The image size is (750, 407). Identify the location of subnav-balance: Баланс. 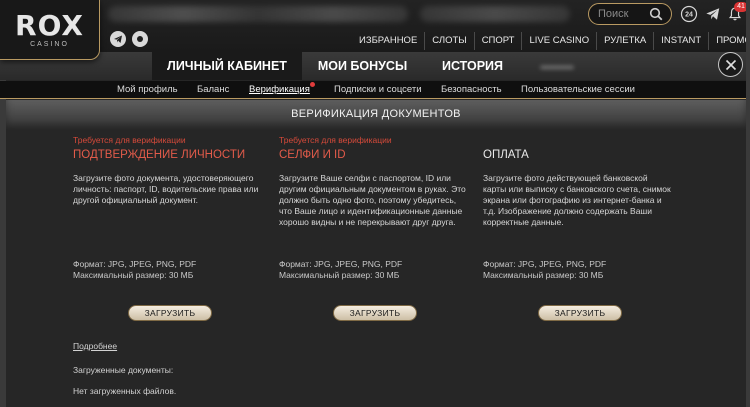
(213, 90).